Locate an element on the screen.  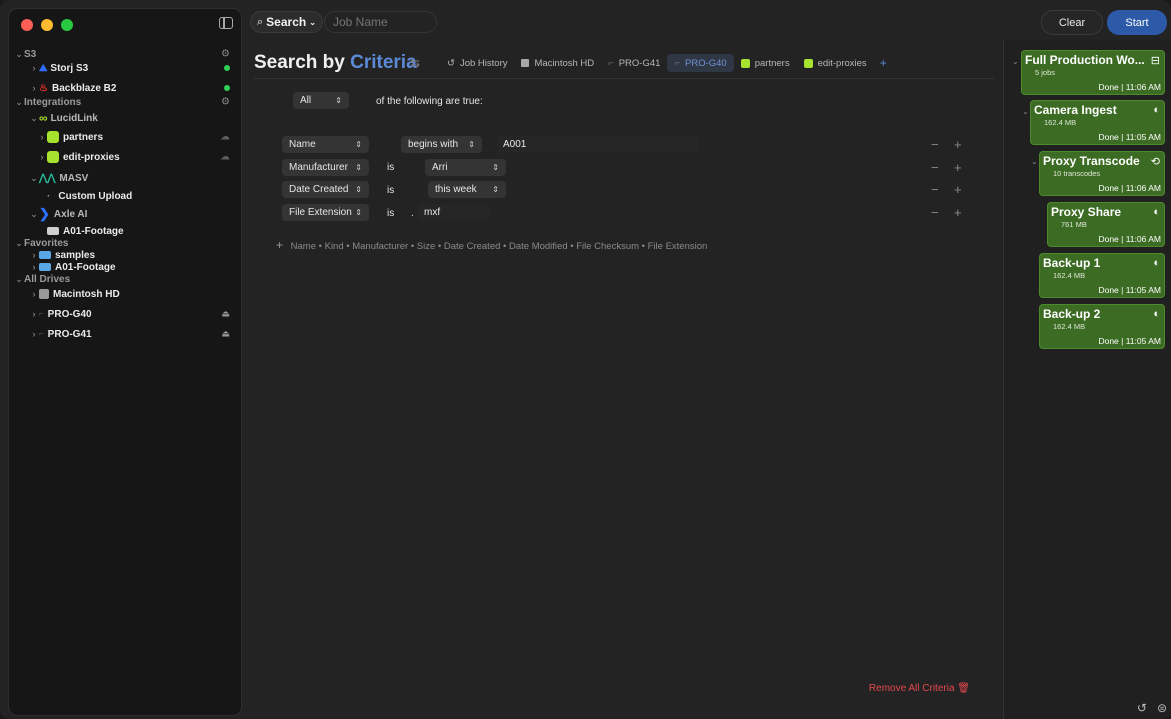
clear-button: Clear is located at coordinates (1072, 22).